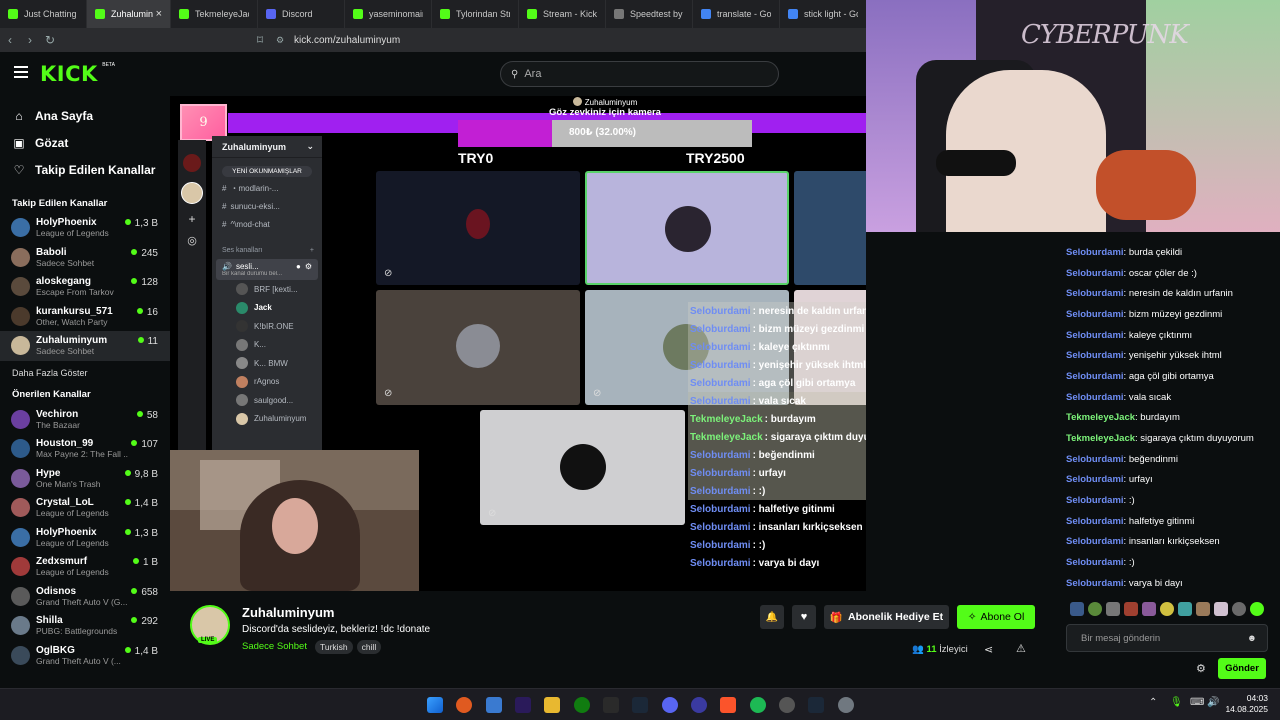 This screenshot has width=1280, height=720. Describe the element at coordinates (267, 171) in the screenshot. I see `unread-pill: YENİ OKUNMAMIŞLAR` at that location.